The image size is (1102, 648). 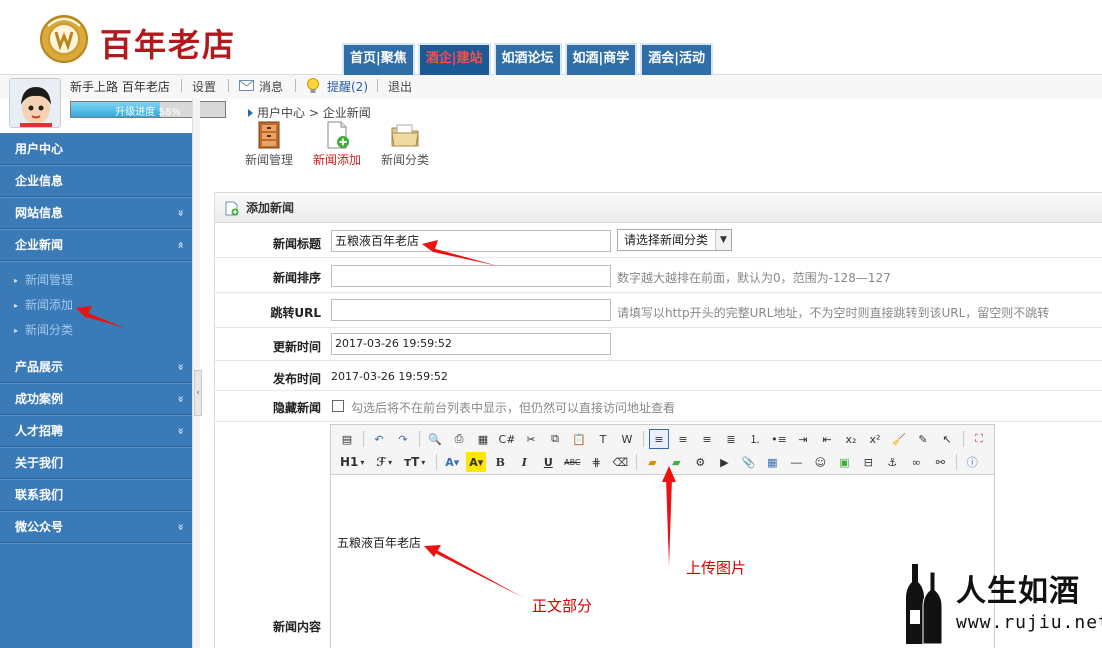 I want to click on table-icon: ▦, so click(x=772, y=462).